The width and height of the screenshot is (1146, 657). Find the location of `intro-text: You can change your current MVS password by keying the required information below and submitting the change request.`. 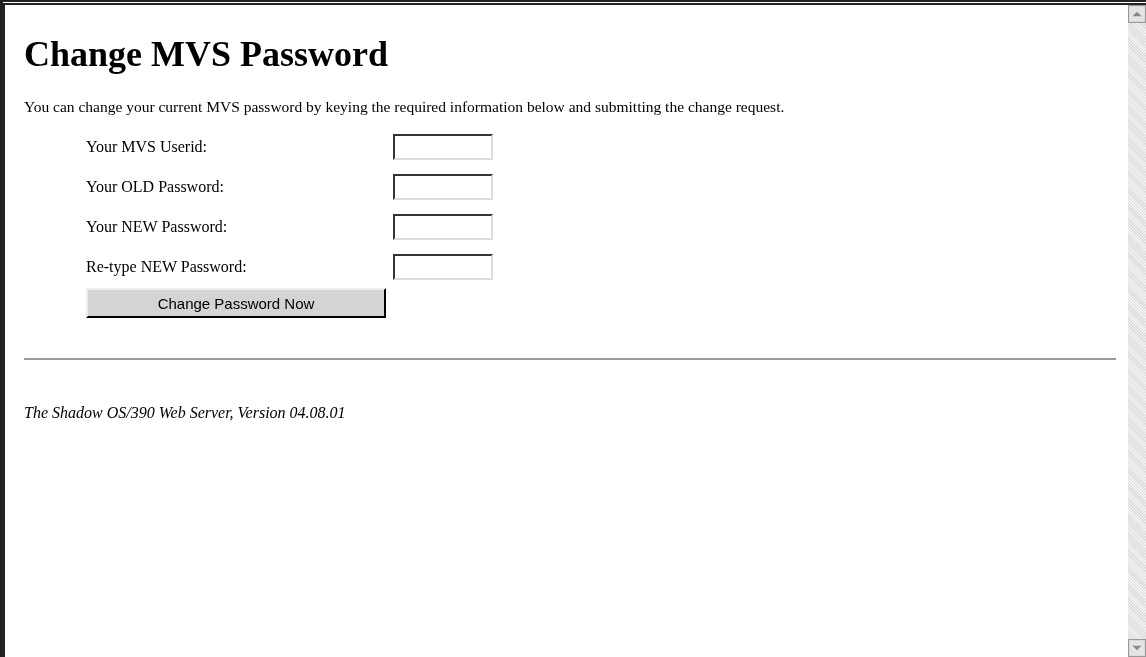

intro-text: You can change your current MVS password by keying the required information below and submitting the change request. is located at coordinates (405, 107).